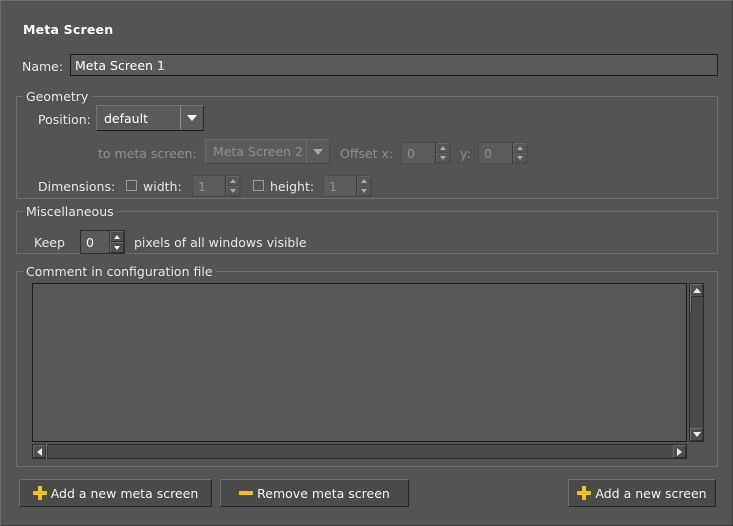 The width and height of the screenshot is (733, 526). I want to click on vertical-scroll-thumb, so click(691, 304).